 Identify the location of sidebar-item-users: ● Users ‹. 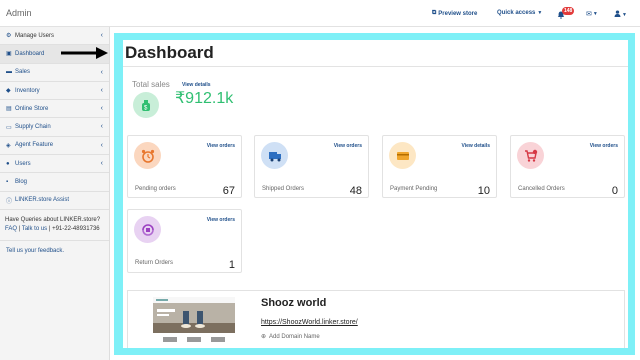
(54, 164).